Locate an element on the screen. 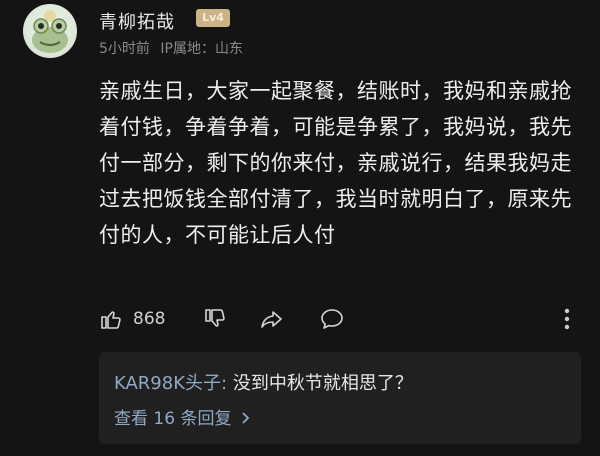 This screenshot has height=456, width=600. view-replies-label: 查看 16 条回复 is located at coordinates (173, 419).